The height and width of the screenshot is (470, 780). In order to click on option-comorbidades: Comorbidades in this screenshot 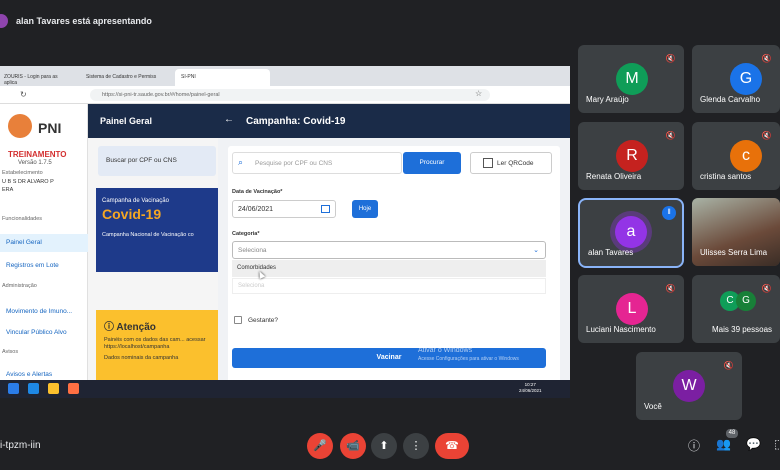, I will do `click(389, 268)`.